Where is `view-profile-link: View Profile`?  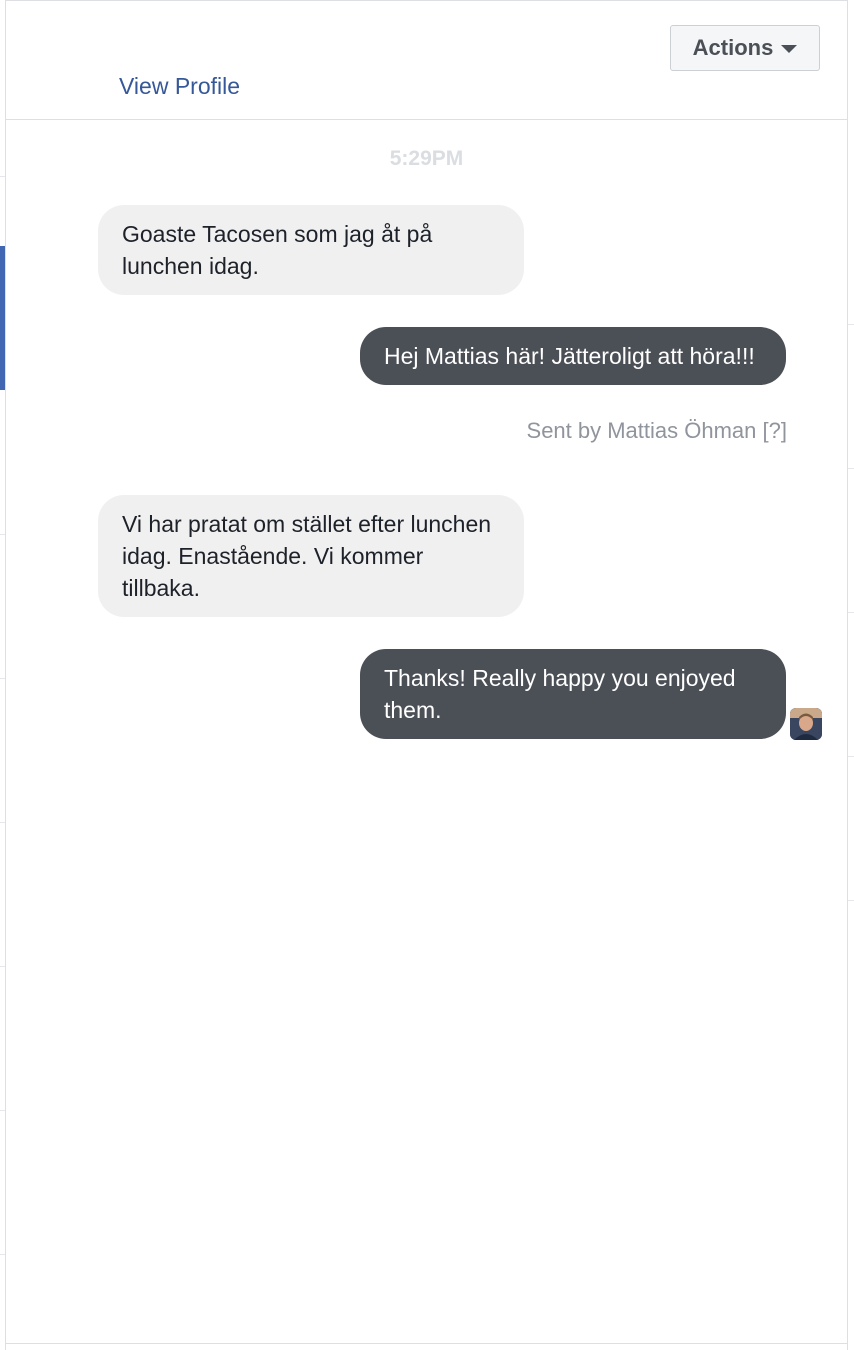 view-profile-link: View Profile is located at coordinates (179, 86).